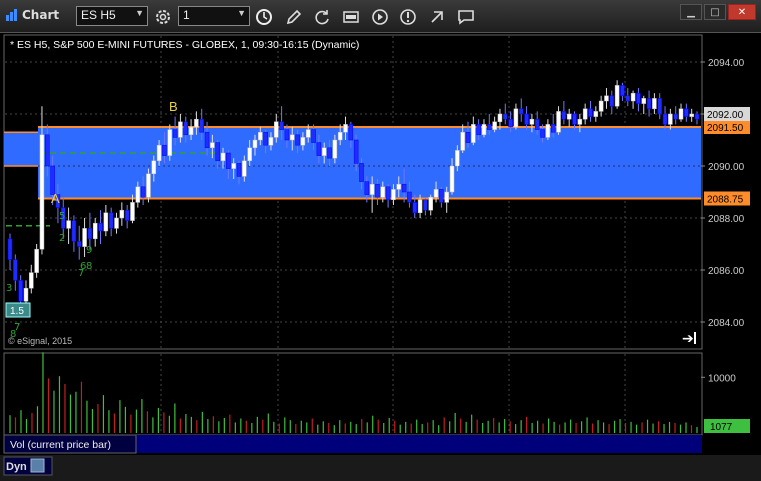 The height and width of the screenshot is (481, 761). I want to click on window-titlebar: Chart ES H5 ▼ 1 ▼ ▁ □ ✕, so click(380, 16).